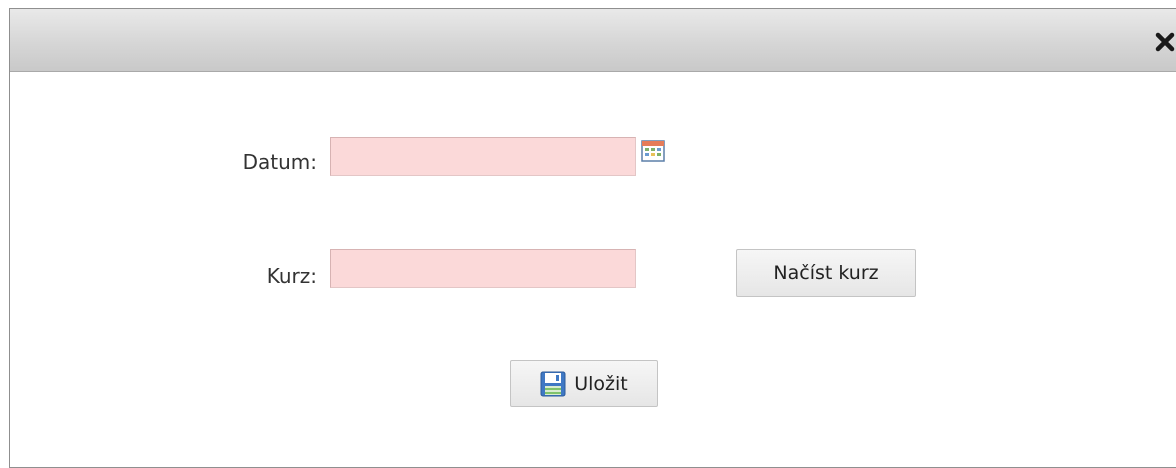  What do you see at coordinates (601, 383) in the screenshot?
I see `save-button-label: Uložit` at bounding box center [601, 383].